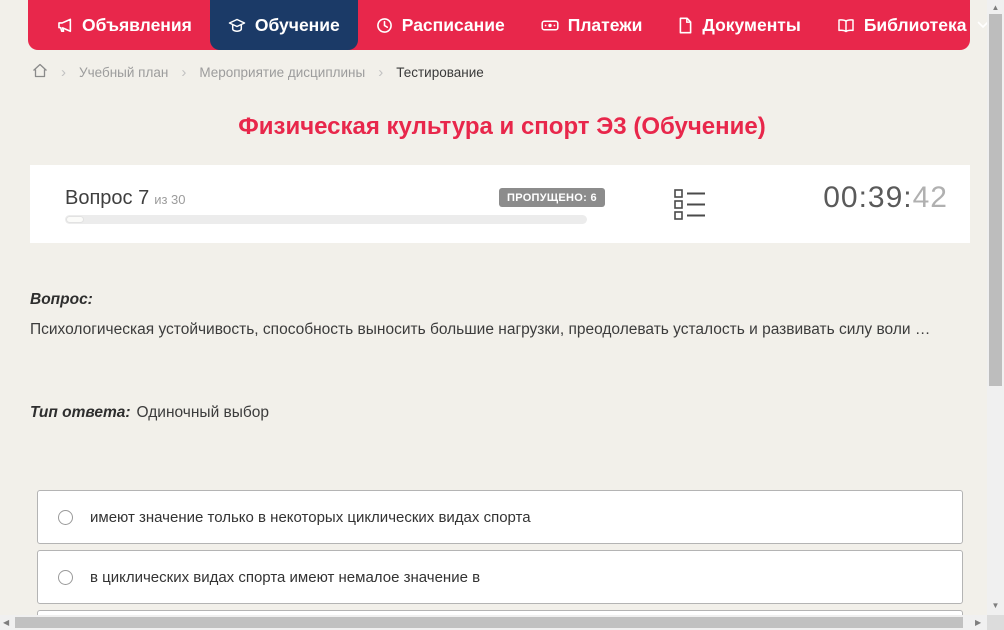 Image resolution: width=1004 pixels, height=630 pixels. What do you see at coordinates (605, 24) in the screenshot?
I see `nav-item-label: Платежи` at bounding box center [605, 24].